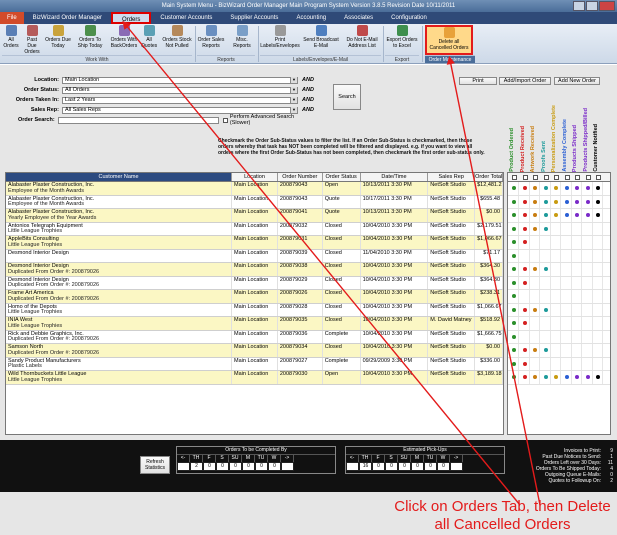  Describe the element at coordinates (409, 18) in the screenshot. I see `tab-configuration: Configuration` at that location.